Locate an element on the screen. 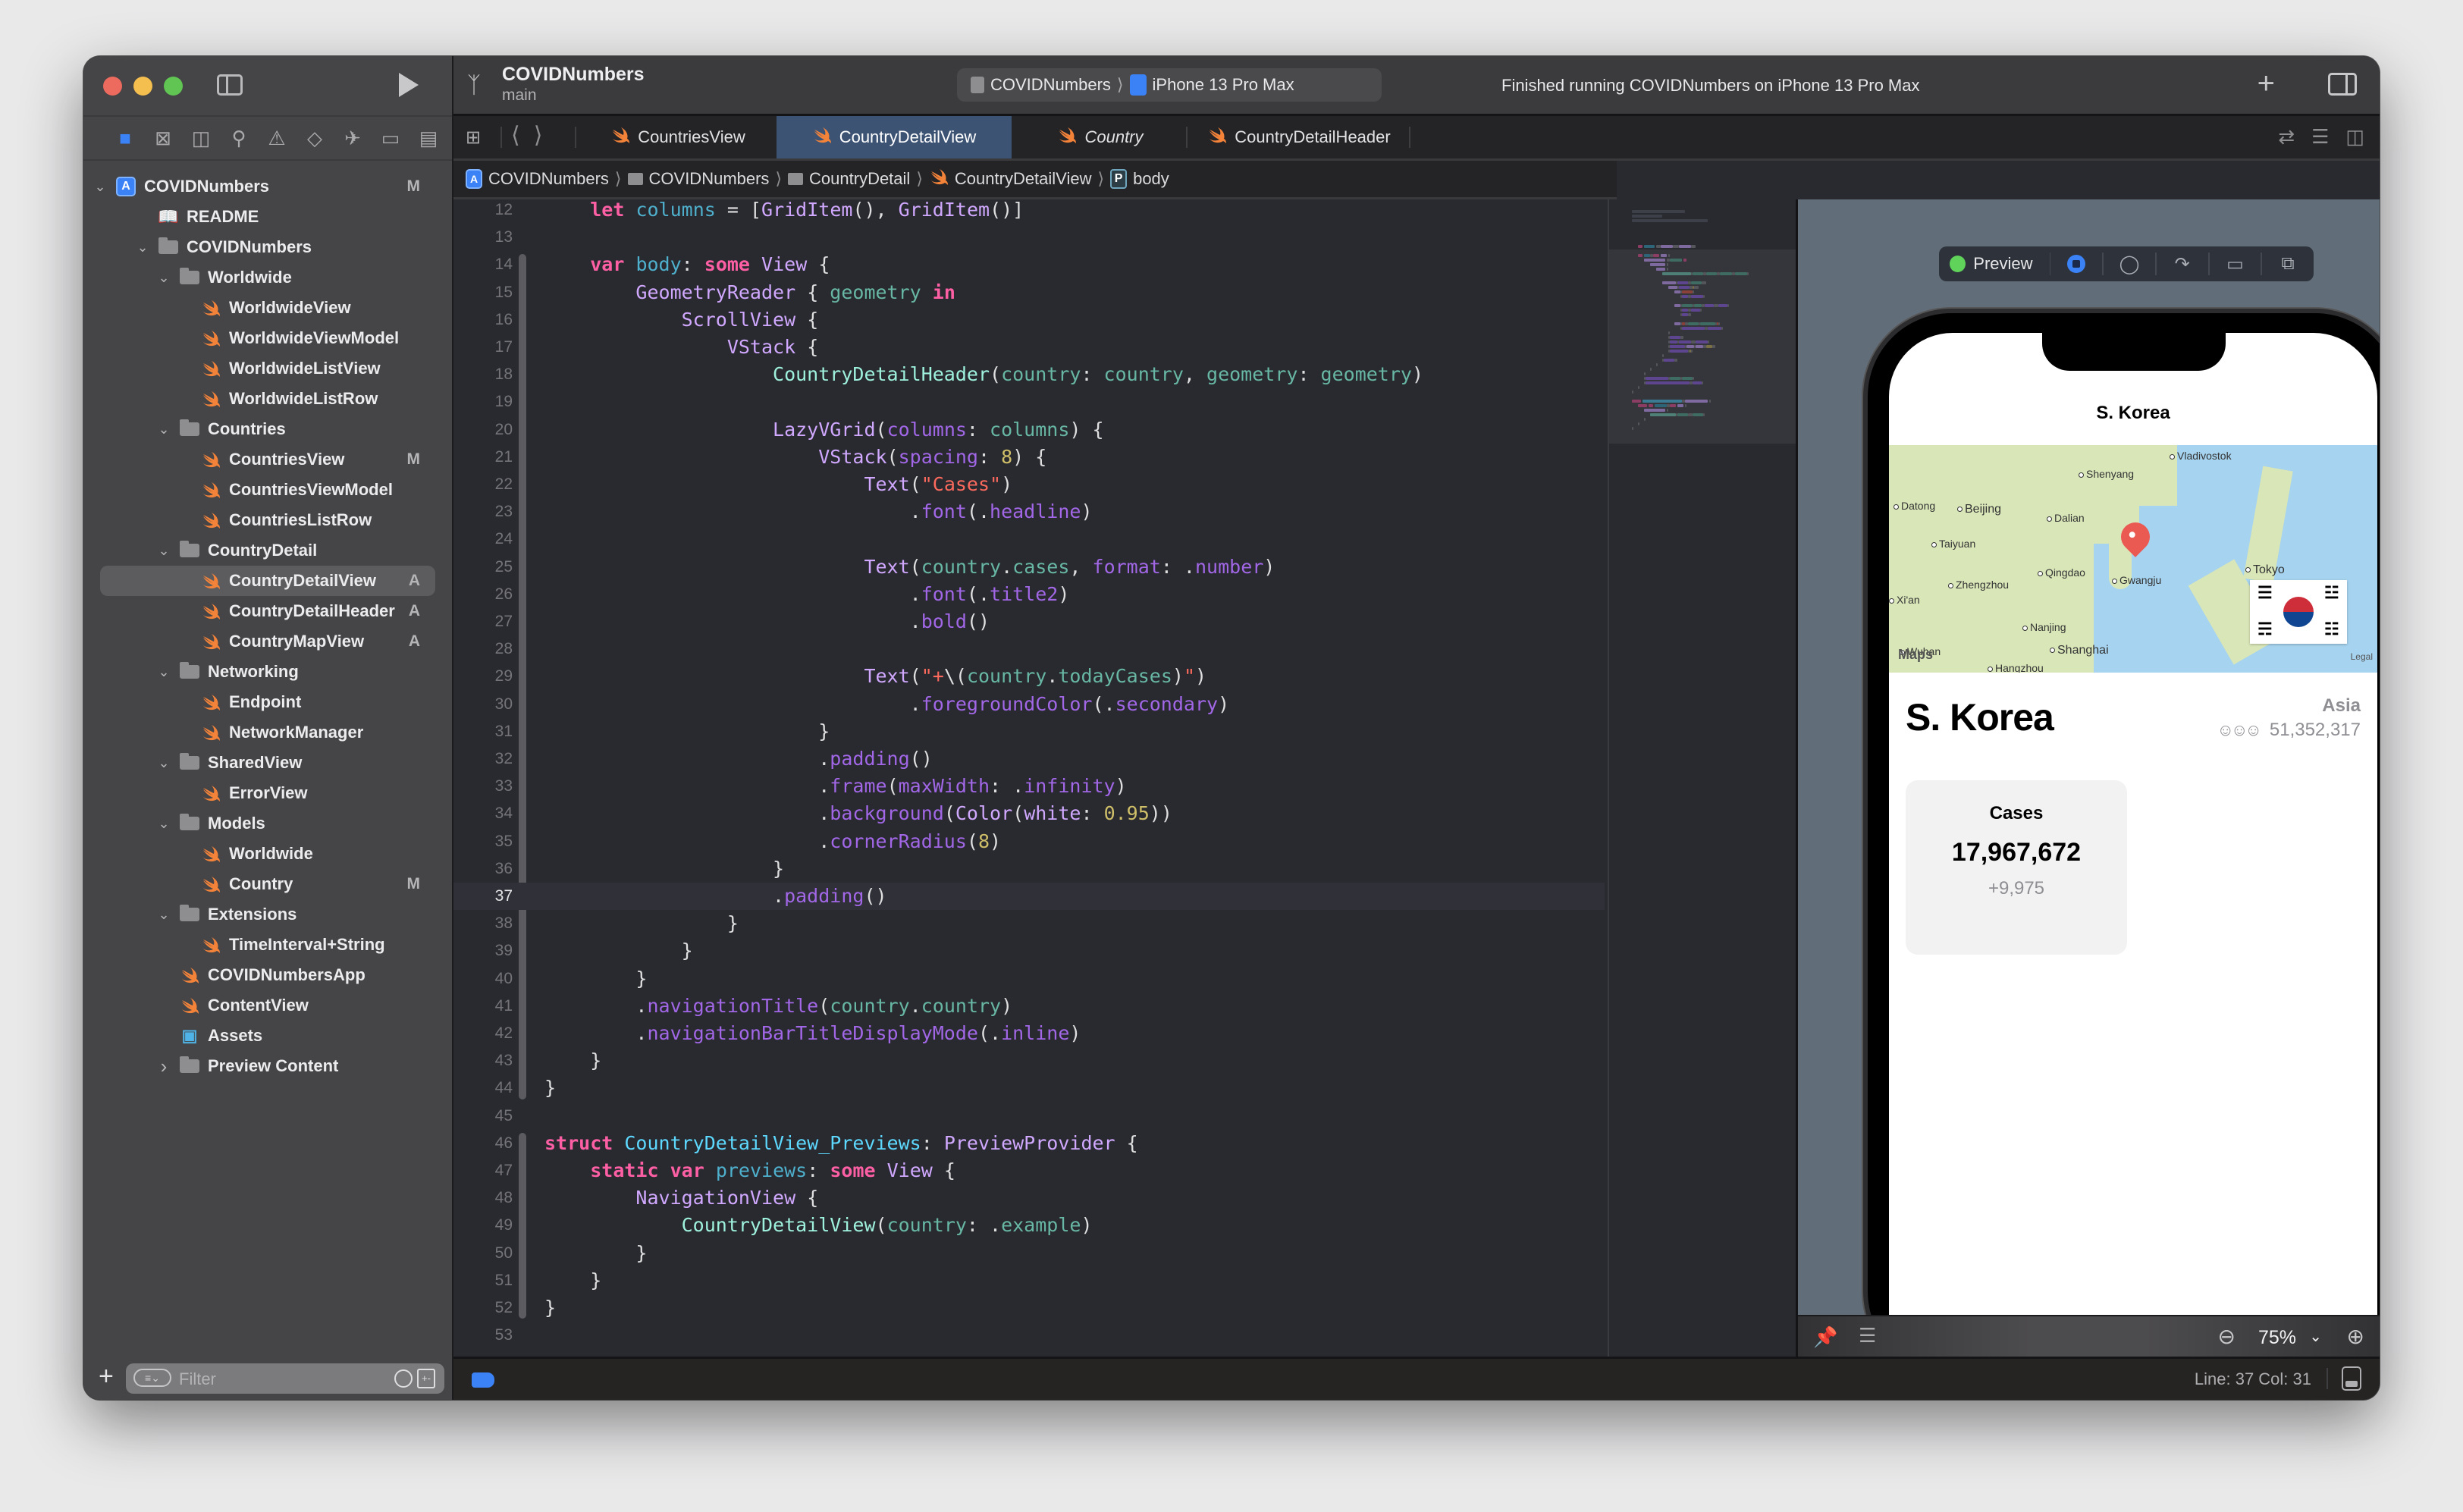 This screenshot has height=1512, width=2463. tree-item-folder: ⌄ Countries is located at coordinates (267, 429).